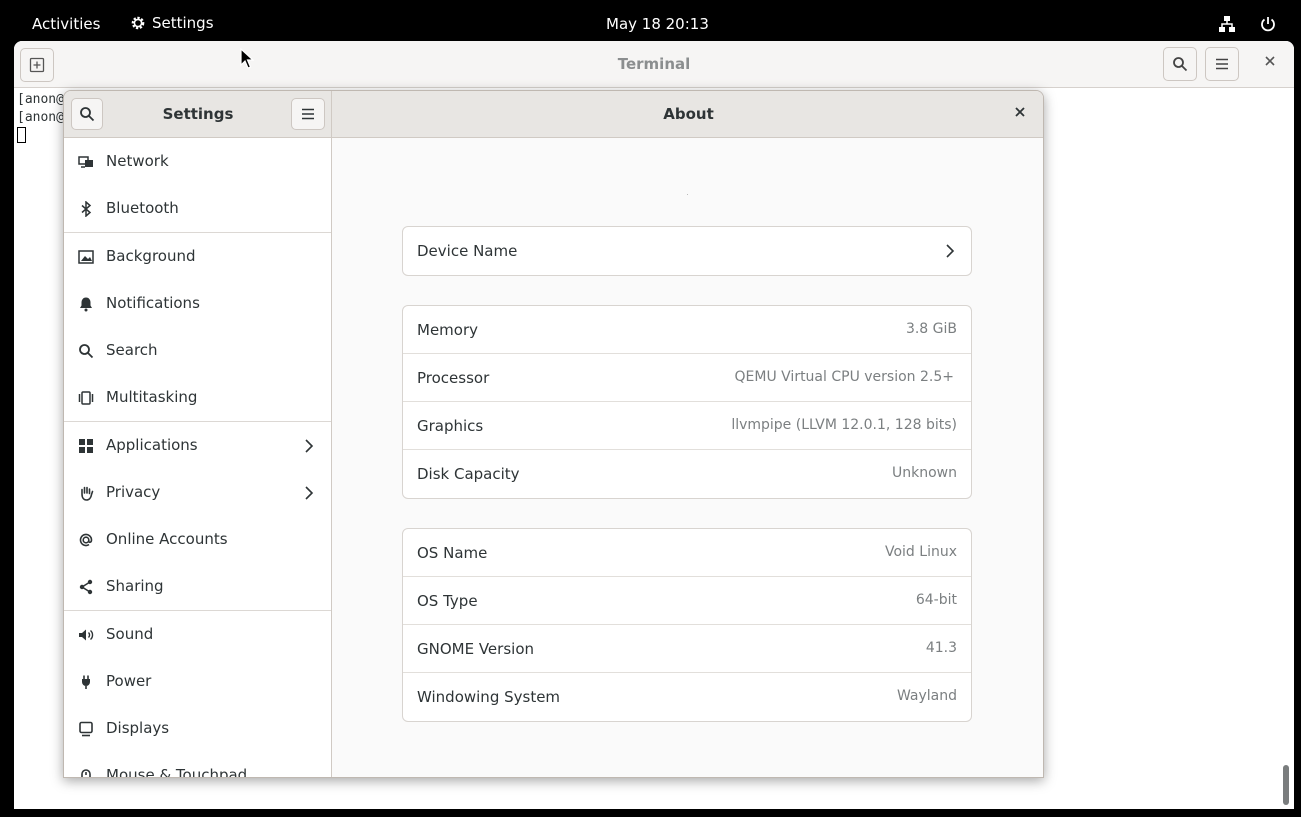 The width and height of the screenshot is (1301, 817). Describe the element at coordinates (197, 492) in the screenshot. I see `sidebar-item-privacy: Privacy` at that location.